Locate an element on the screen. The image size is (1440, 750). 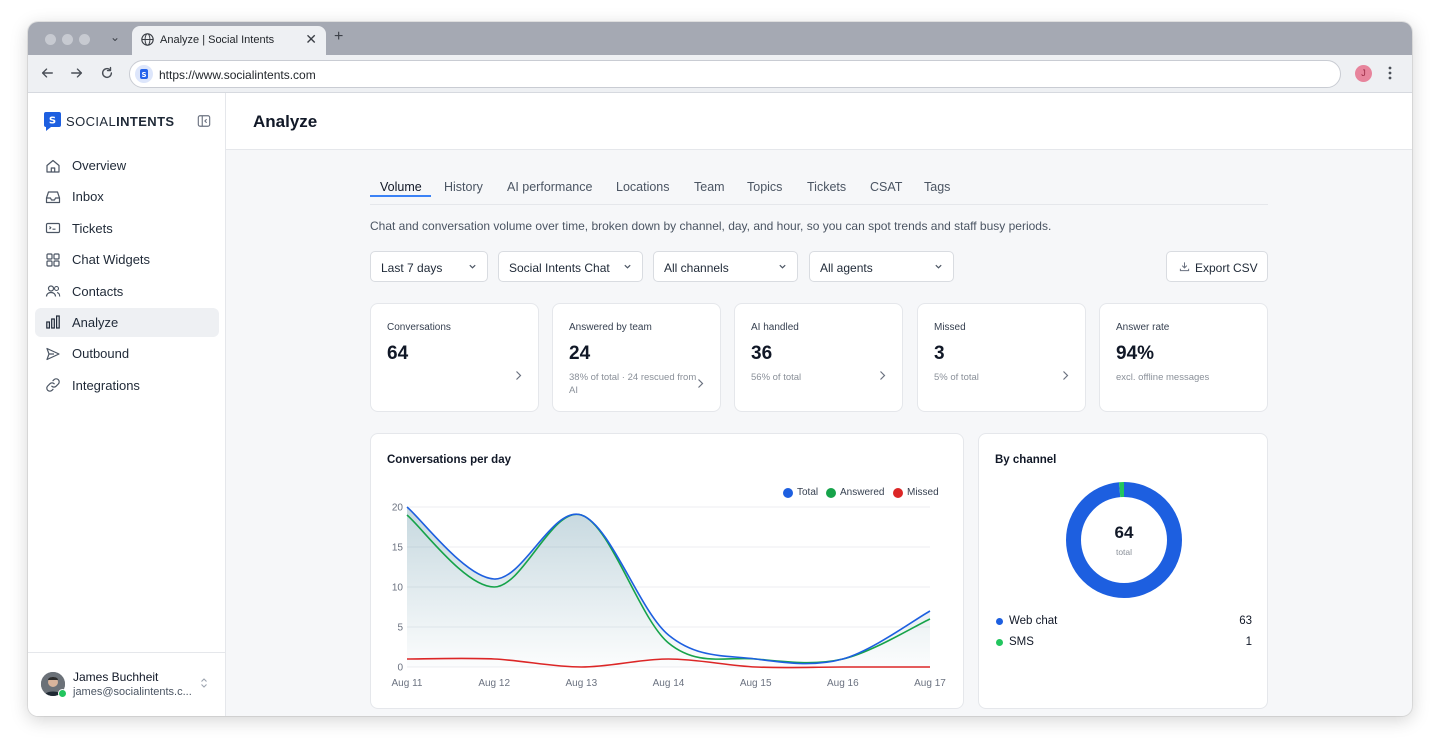
browser-toolbar: S https://www.socialintents.com J is located at coordinates (720, 74).